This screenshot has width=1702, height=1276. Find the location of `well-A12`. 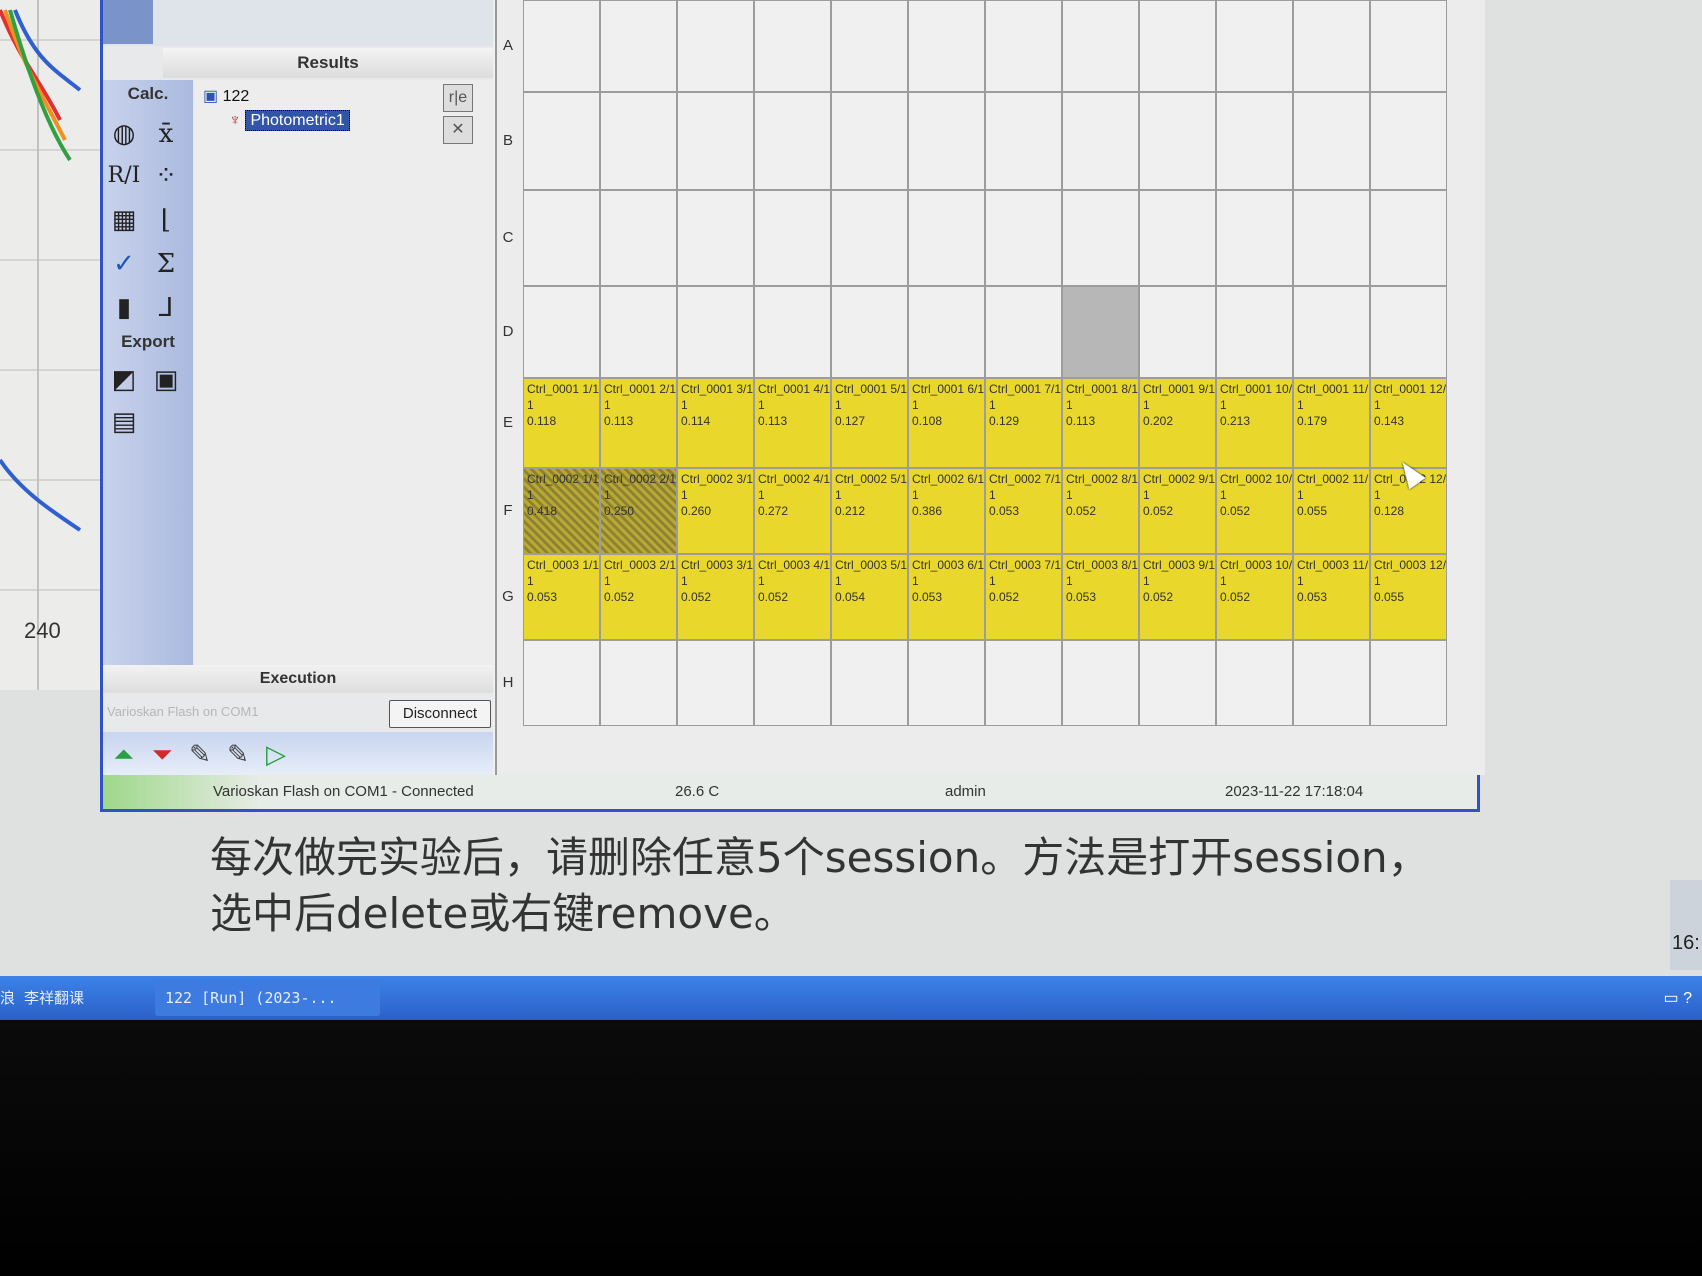

well-A12 is located at coordinates (1408, 46).